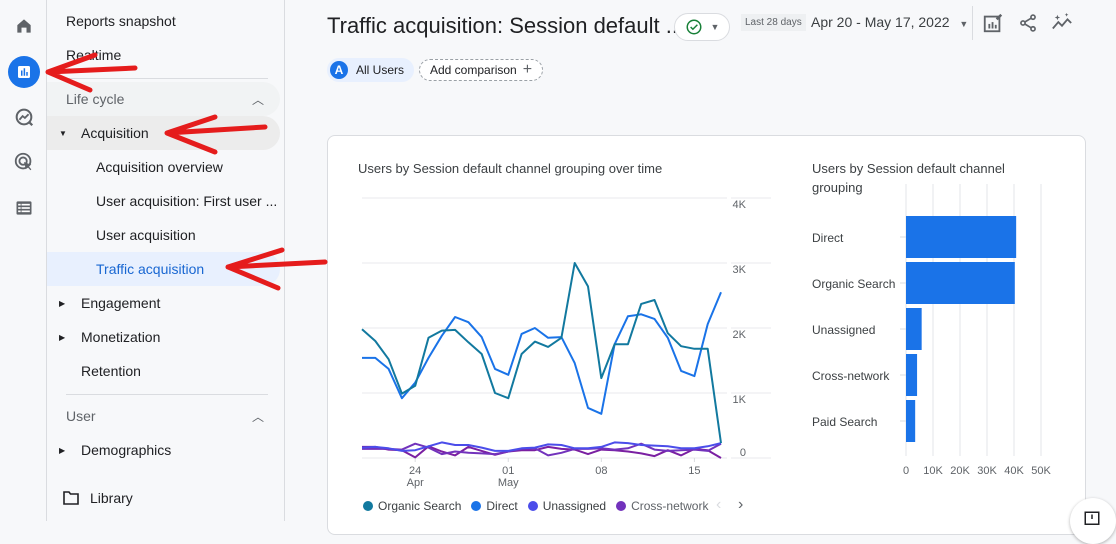 Image resolution: width=1116 pixels, height=544 pixels. Describe the element at coordinates (95, 99) in the screenshot. I see `section-label: Life cycle` at that location.